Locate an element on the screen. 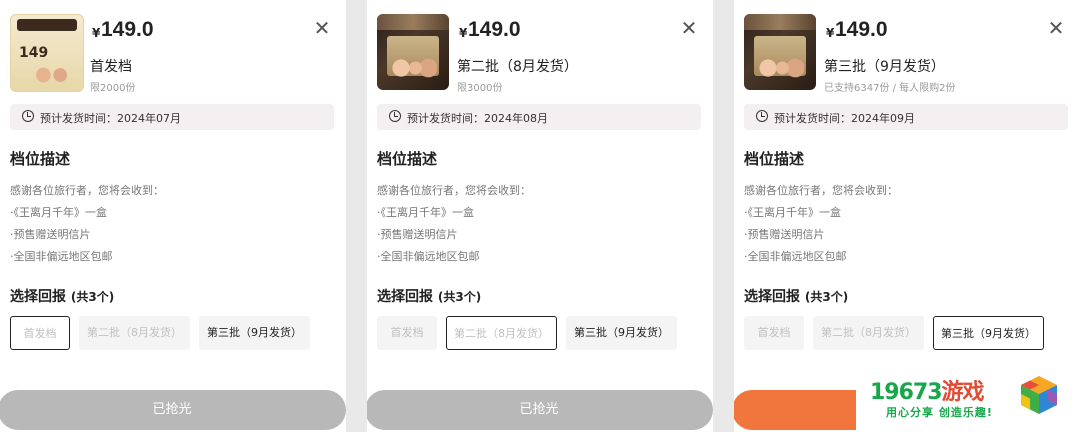  tier-limit: 限3000份 is located at coordinates (480, 88).